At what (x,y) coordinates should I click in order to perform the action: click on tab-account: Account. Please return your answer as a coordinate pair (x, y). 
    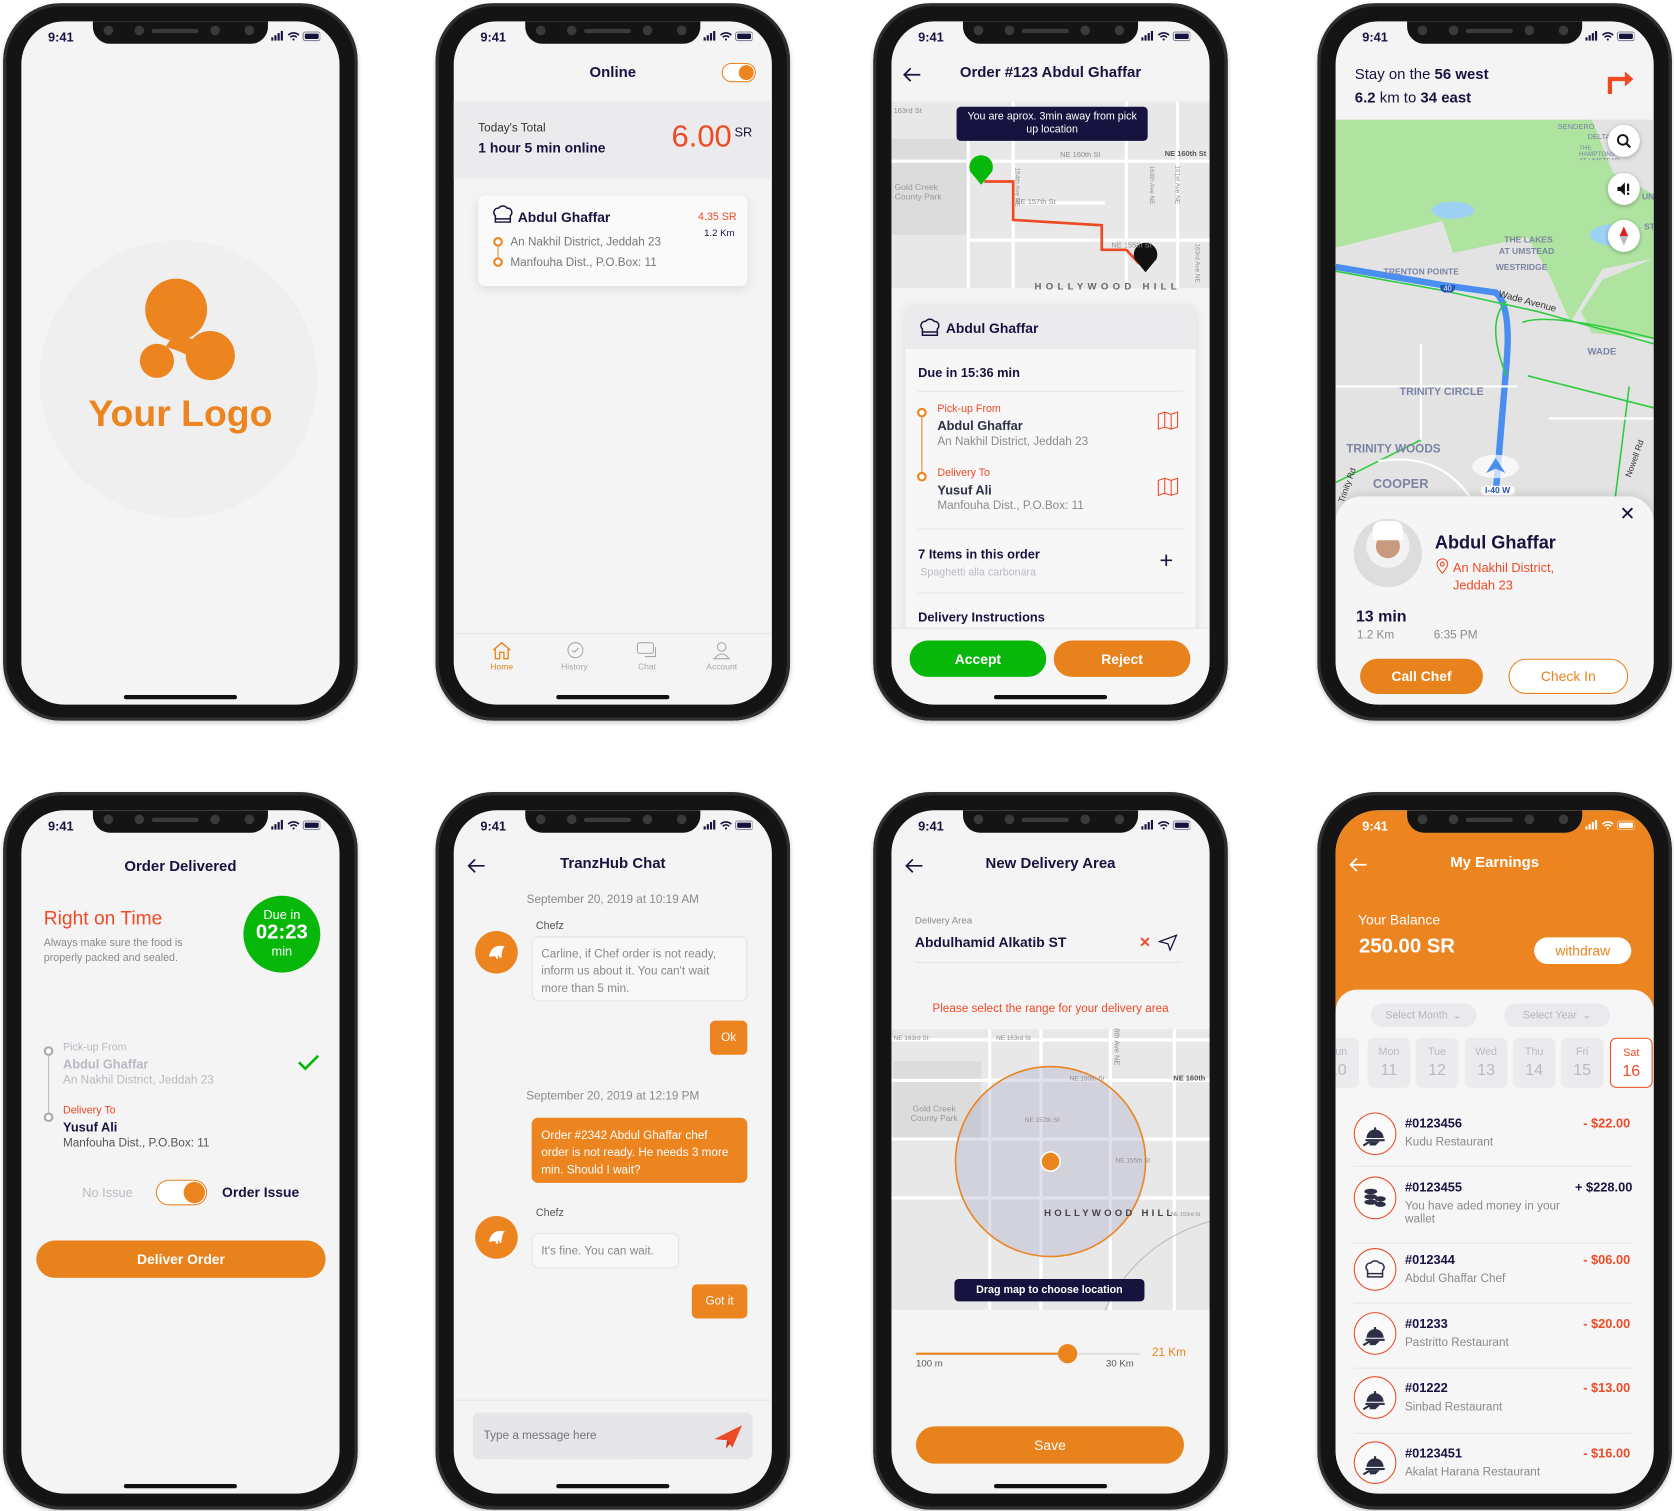
    Looking at the image, I should click on (722, 656).